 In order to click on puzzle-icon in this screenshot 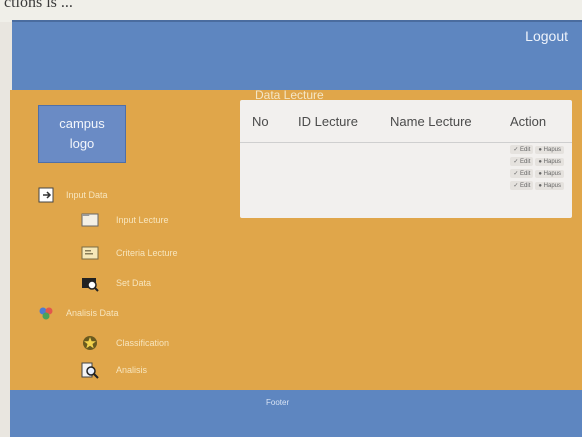, I will do `click(46, 313)`.